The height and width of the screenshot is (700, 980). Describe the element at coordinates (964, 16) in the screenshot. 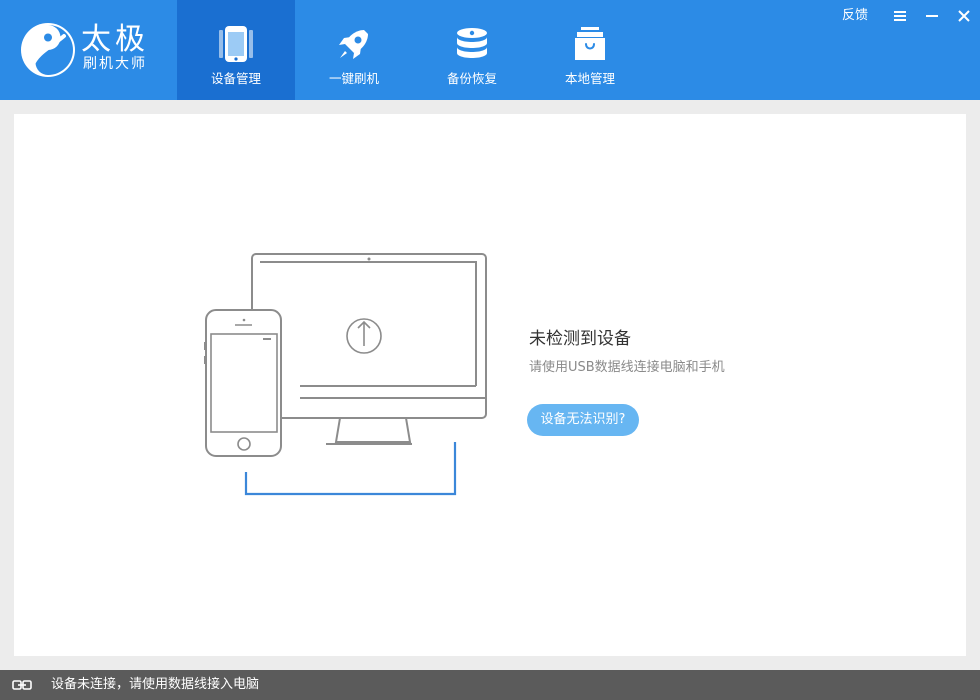

I see `close-icon` at that location.